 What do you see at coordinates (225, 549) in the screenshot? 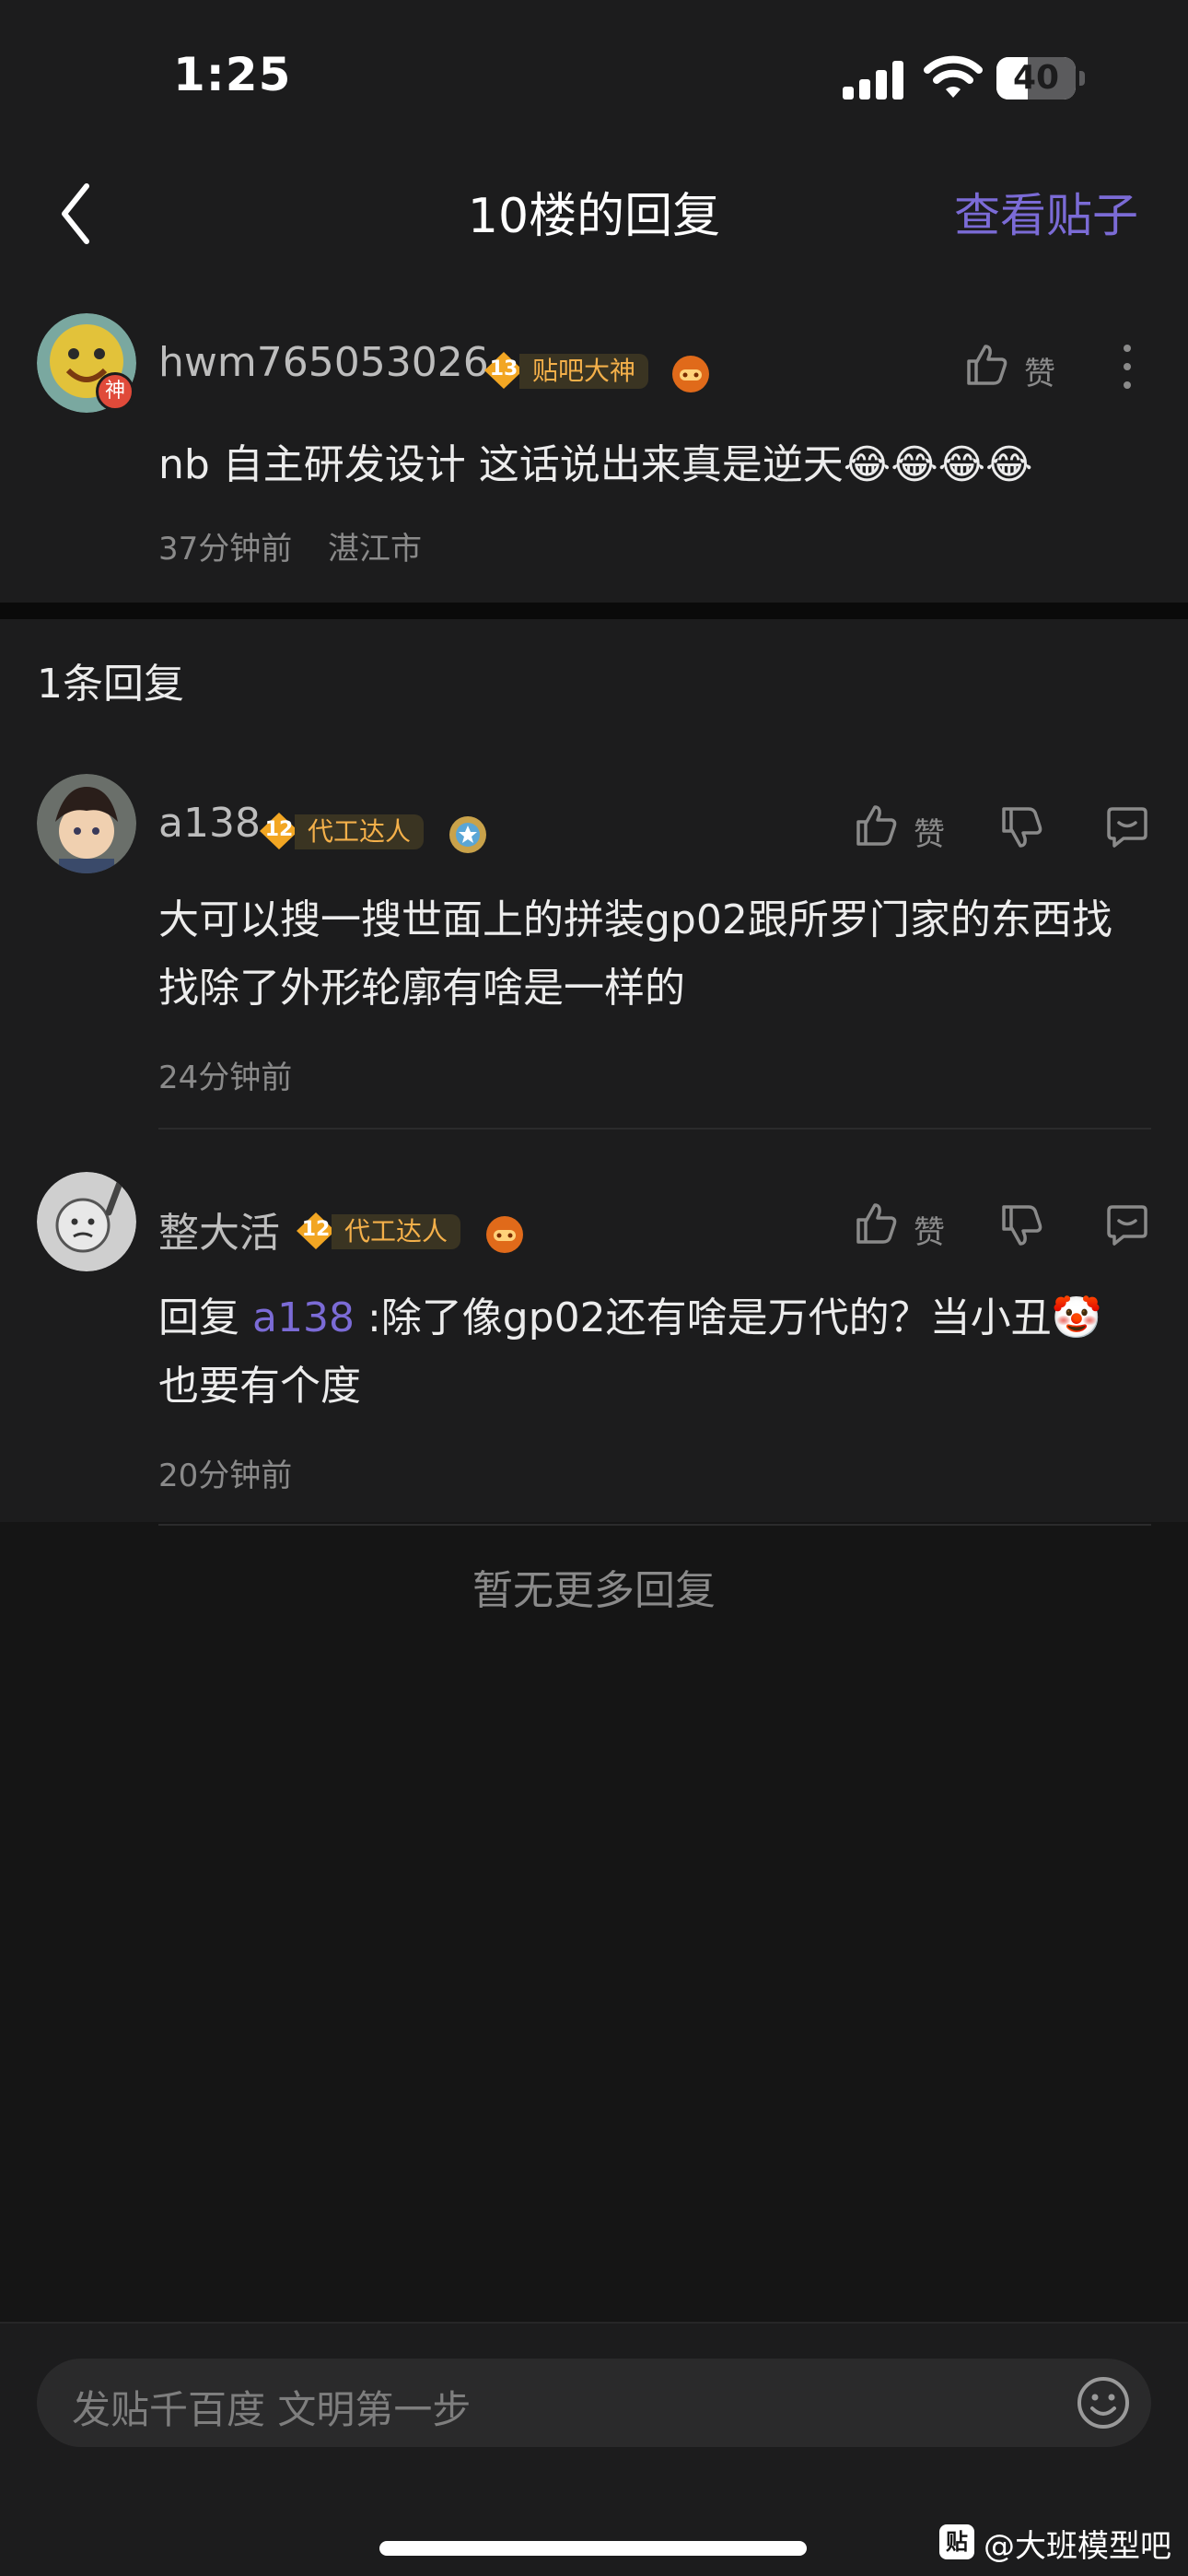
I see `post-time: 37分钟前` at bounding box center [225, 549].